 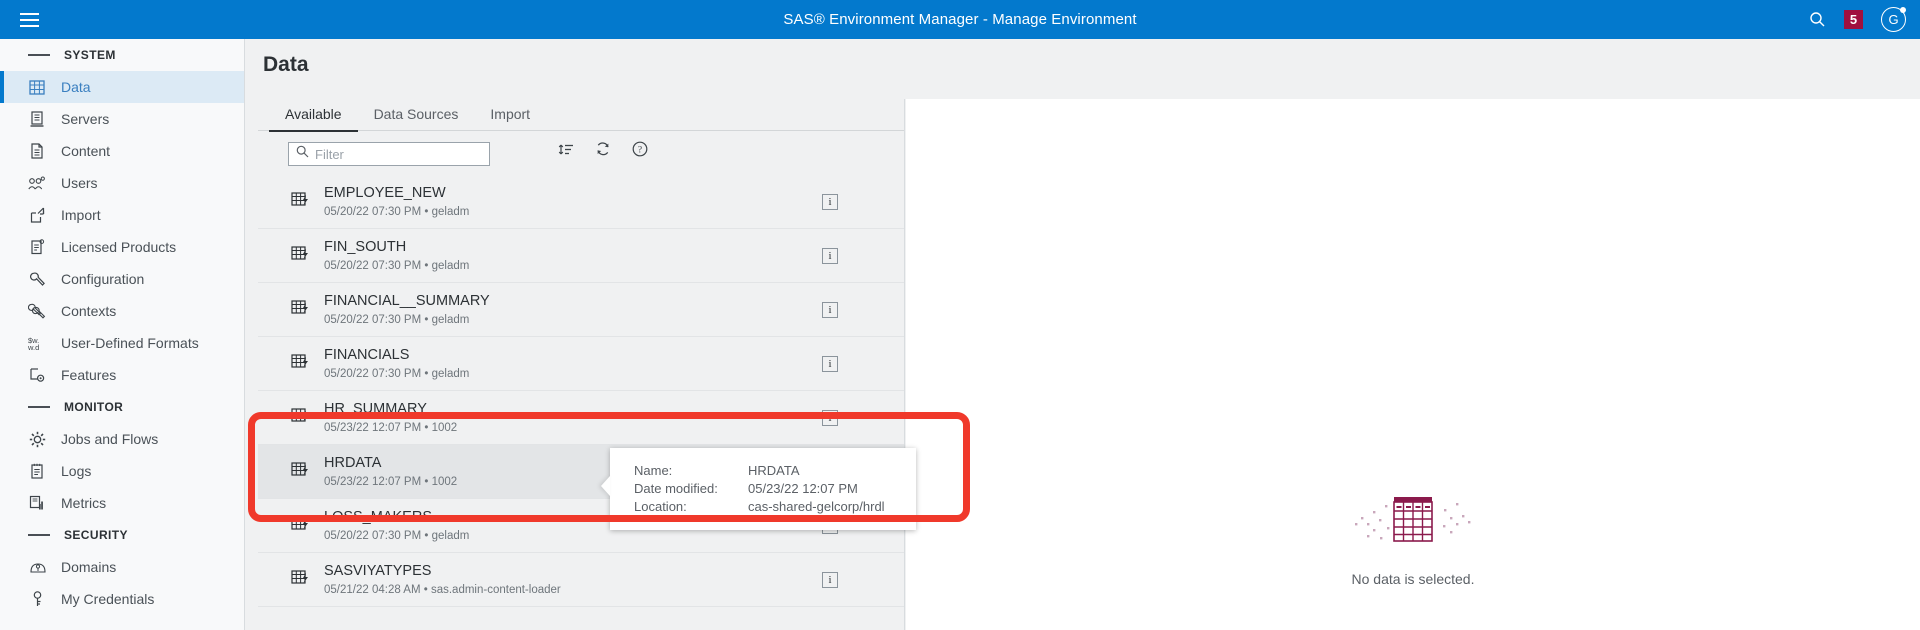 I want to click on sidebar-item-data: Data, so click(x=122, y=87).